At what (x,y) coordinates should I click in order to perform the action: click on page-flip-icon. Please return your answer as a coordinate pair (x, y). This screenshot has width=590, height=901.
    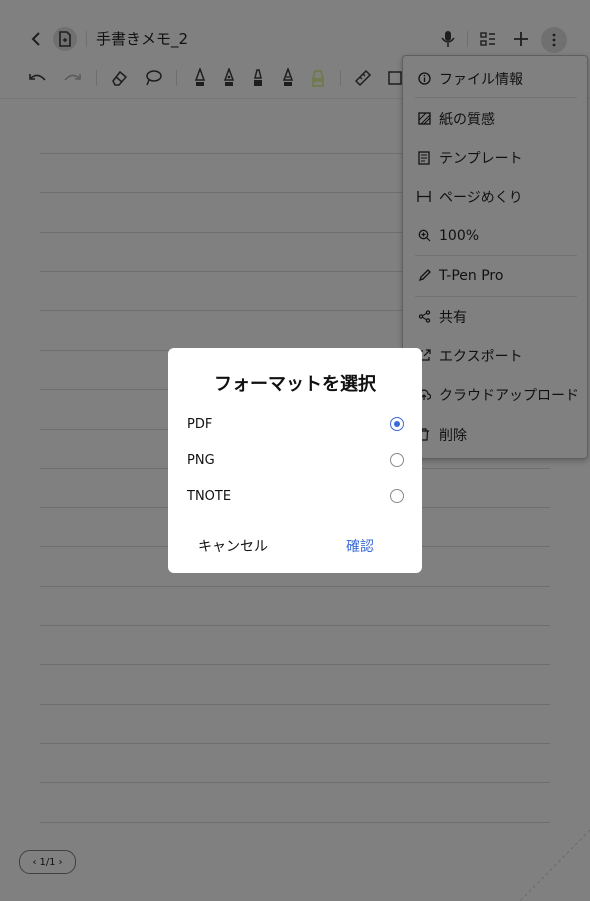
    Looking at the image, I should click on (424, 196).